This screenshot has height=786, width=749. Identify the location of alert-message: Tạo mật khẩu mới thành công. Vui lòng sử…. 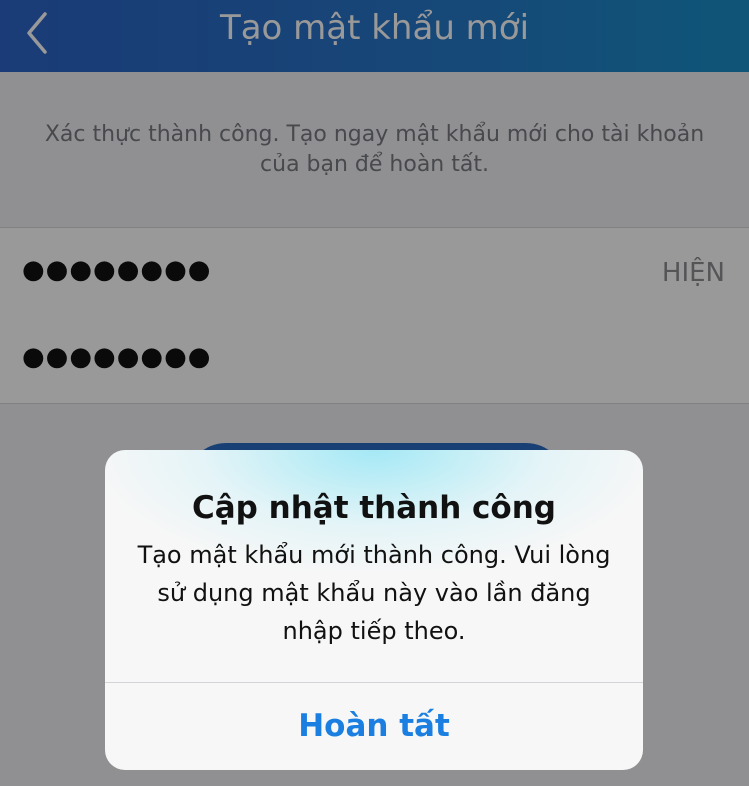
(374, 593).